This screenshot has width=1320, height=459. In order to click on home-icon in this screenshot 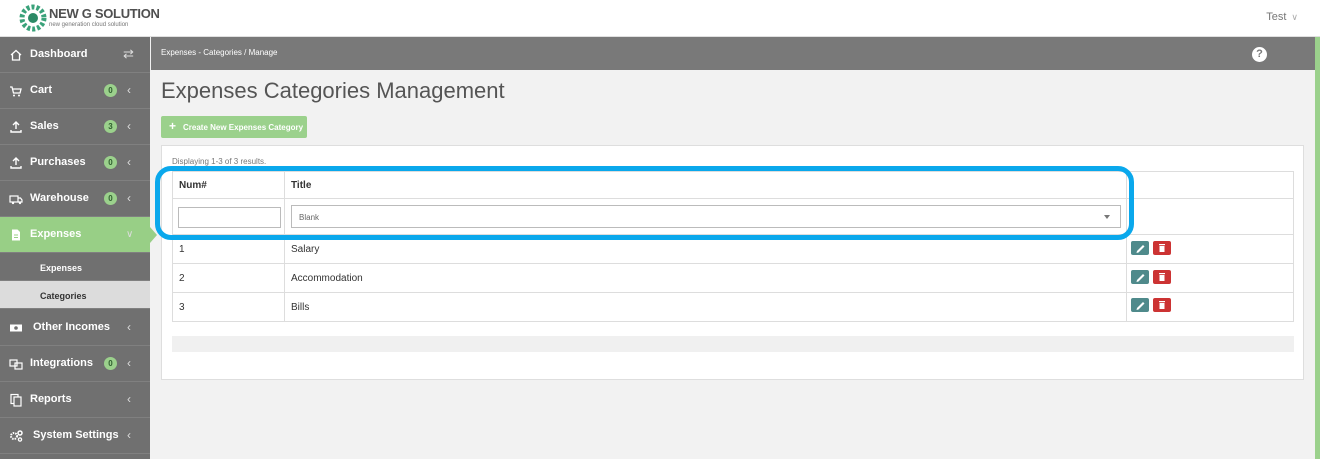, I will do `click(16, 55)`.